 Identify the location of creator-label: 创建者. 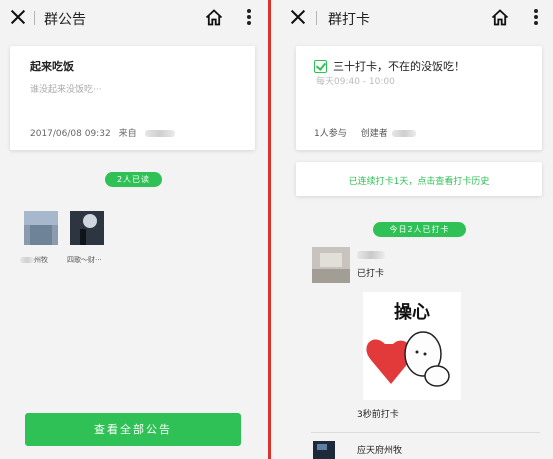
(374, 134).